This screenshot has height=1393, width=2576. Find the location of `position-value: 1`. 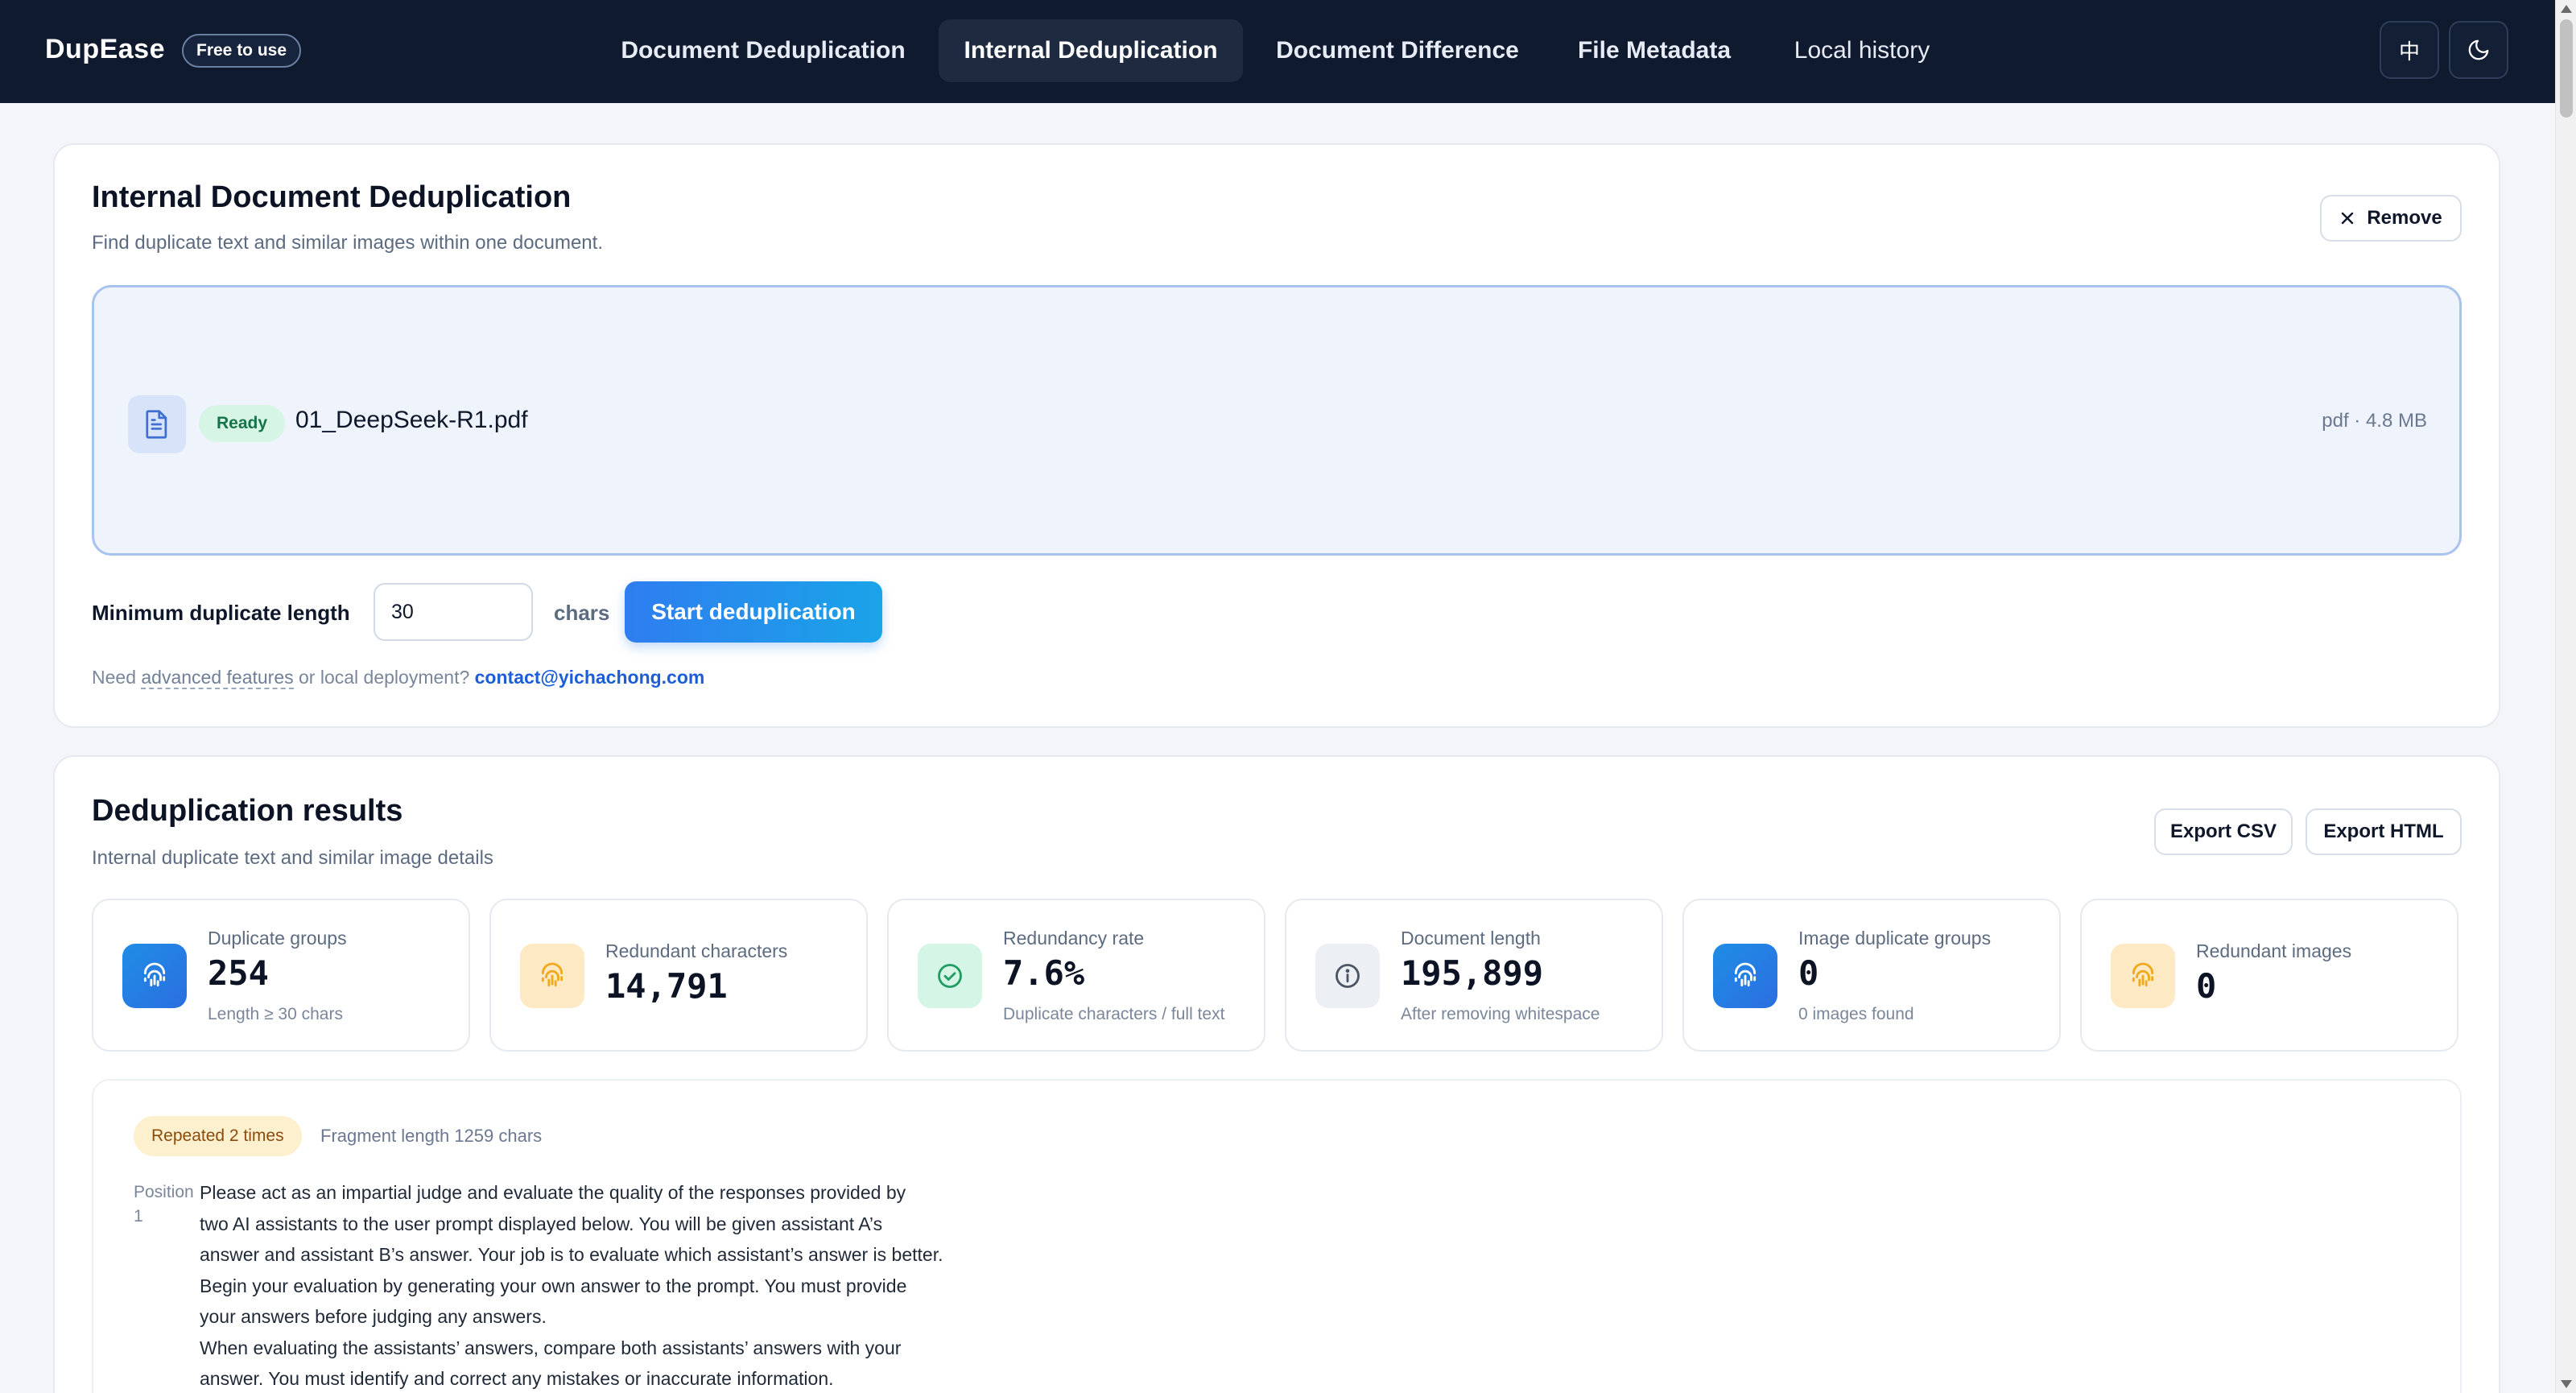

position-value: 1 is located at coordinates (138, 1216).